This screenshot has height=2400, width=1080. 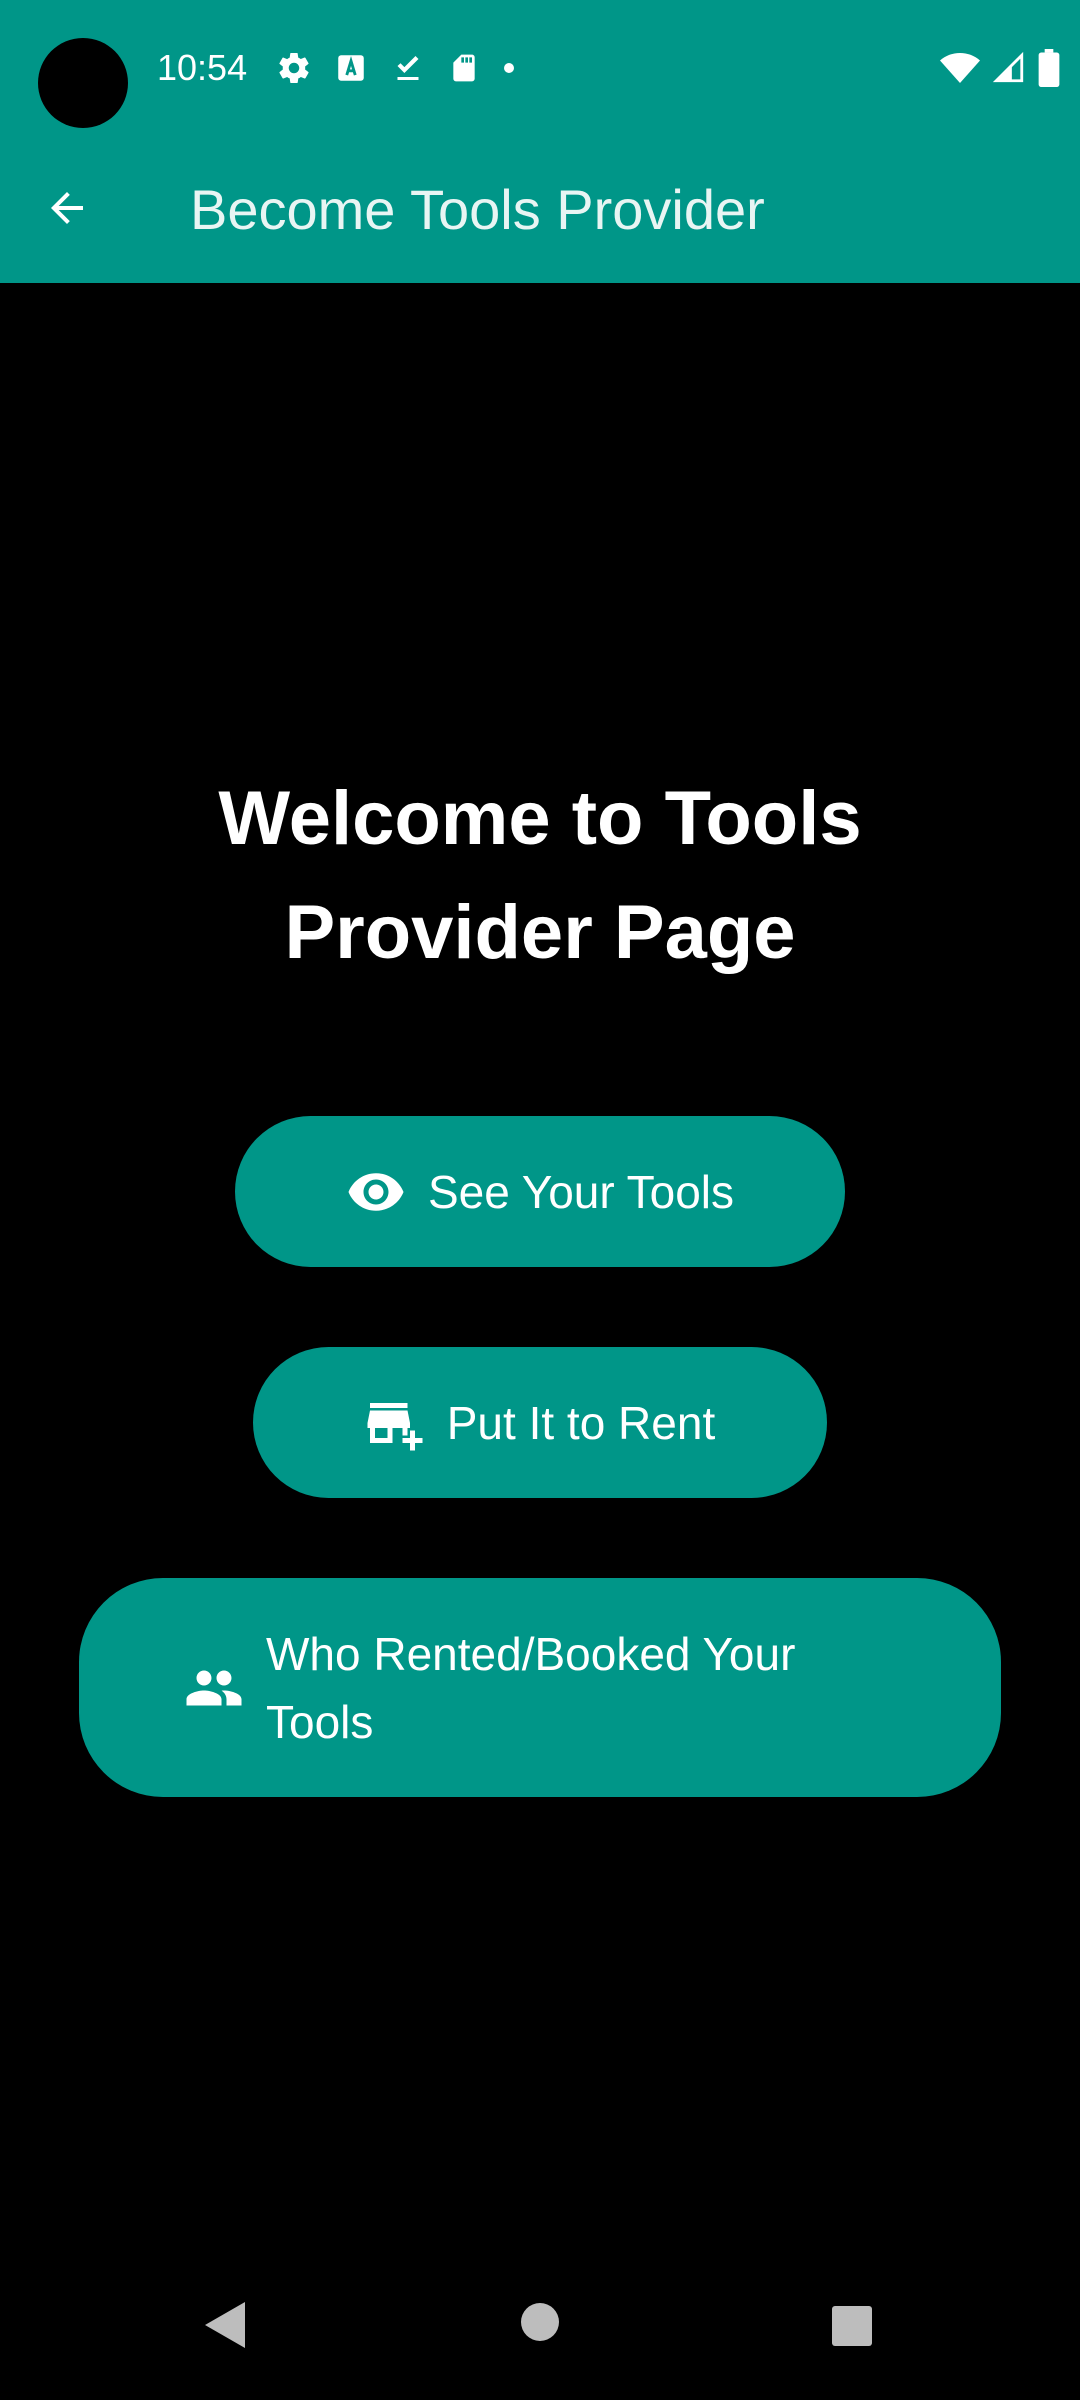 What do you see at coordinates (581, 1191) in the screenshot?
I see `see-your-tools-label: See Your Tools` at bounding box center [581, 1191].